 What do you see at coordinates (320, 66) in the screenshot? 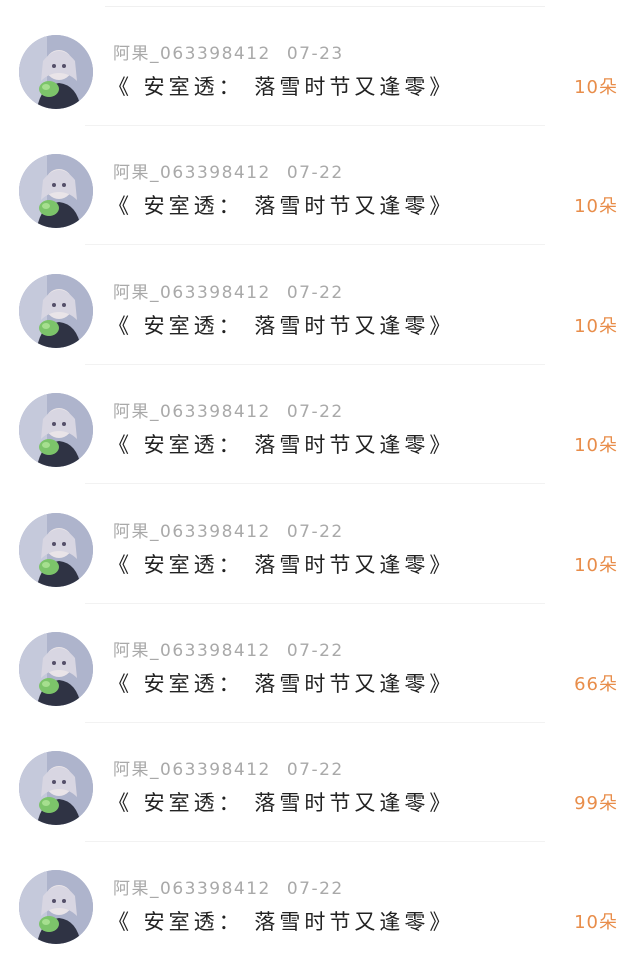
I see `list-item: 阿果_063398412 07-23 《 安室透： 落雪时节又逢零》 10朵` at bounding box center [320, 66].